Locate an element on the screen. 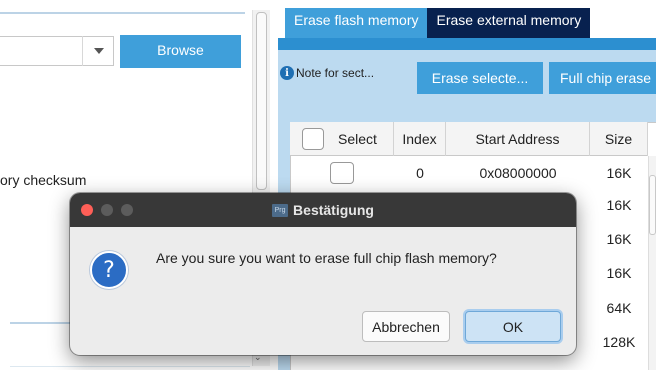 Image resolution: width=656 pixels, height=370 pixels. row-select-cell is located at coordinates (342, 173).